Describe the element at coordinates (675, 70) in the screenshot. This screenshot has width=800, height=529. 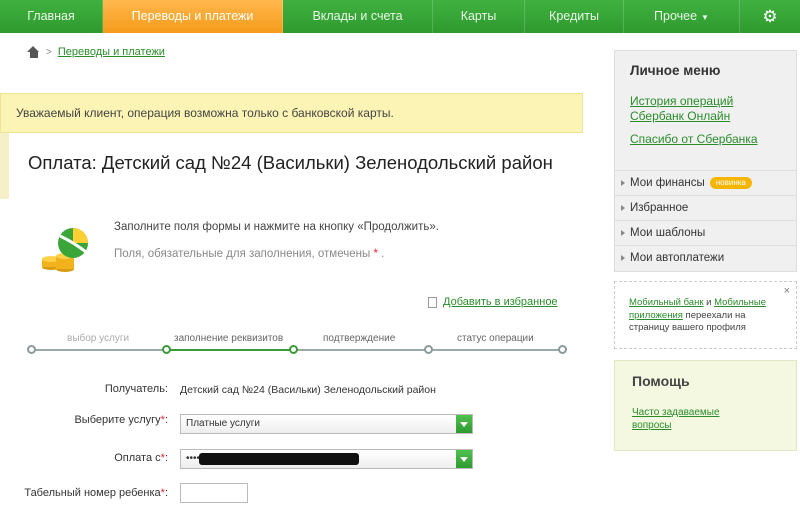
I see `personal-menu-title: Личное меню` at that location.